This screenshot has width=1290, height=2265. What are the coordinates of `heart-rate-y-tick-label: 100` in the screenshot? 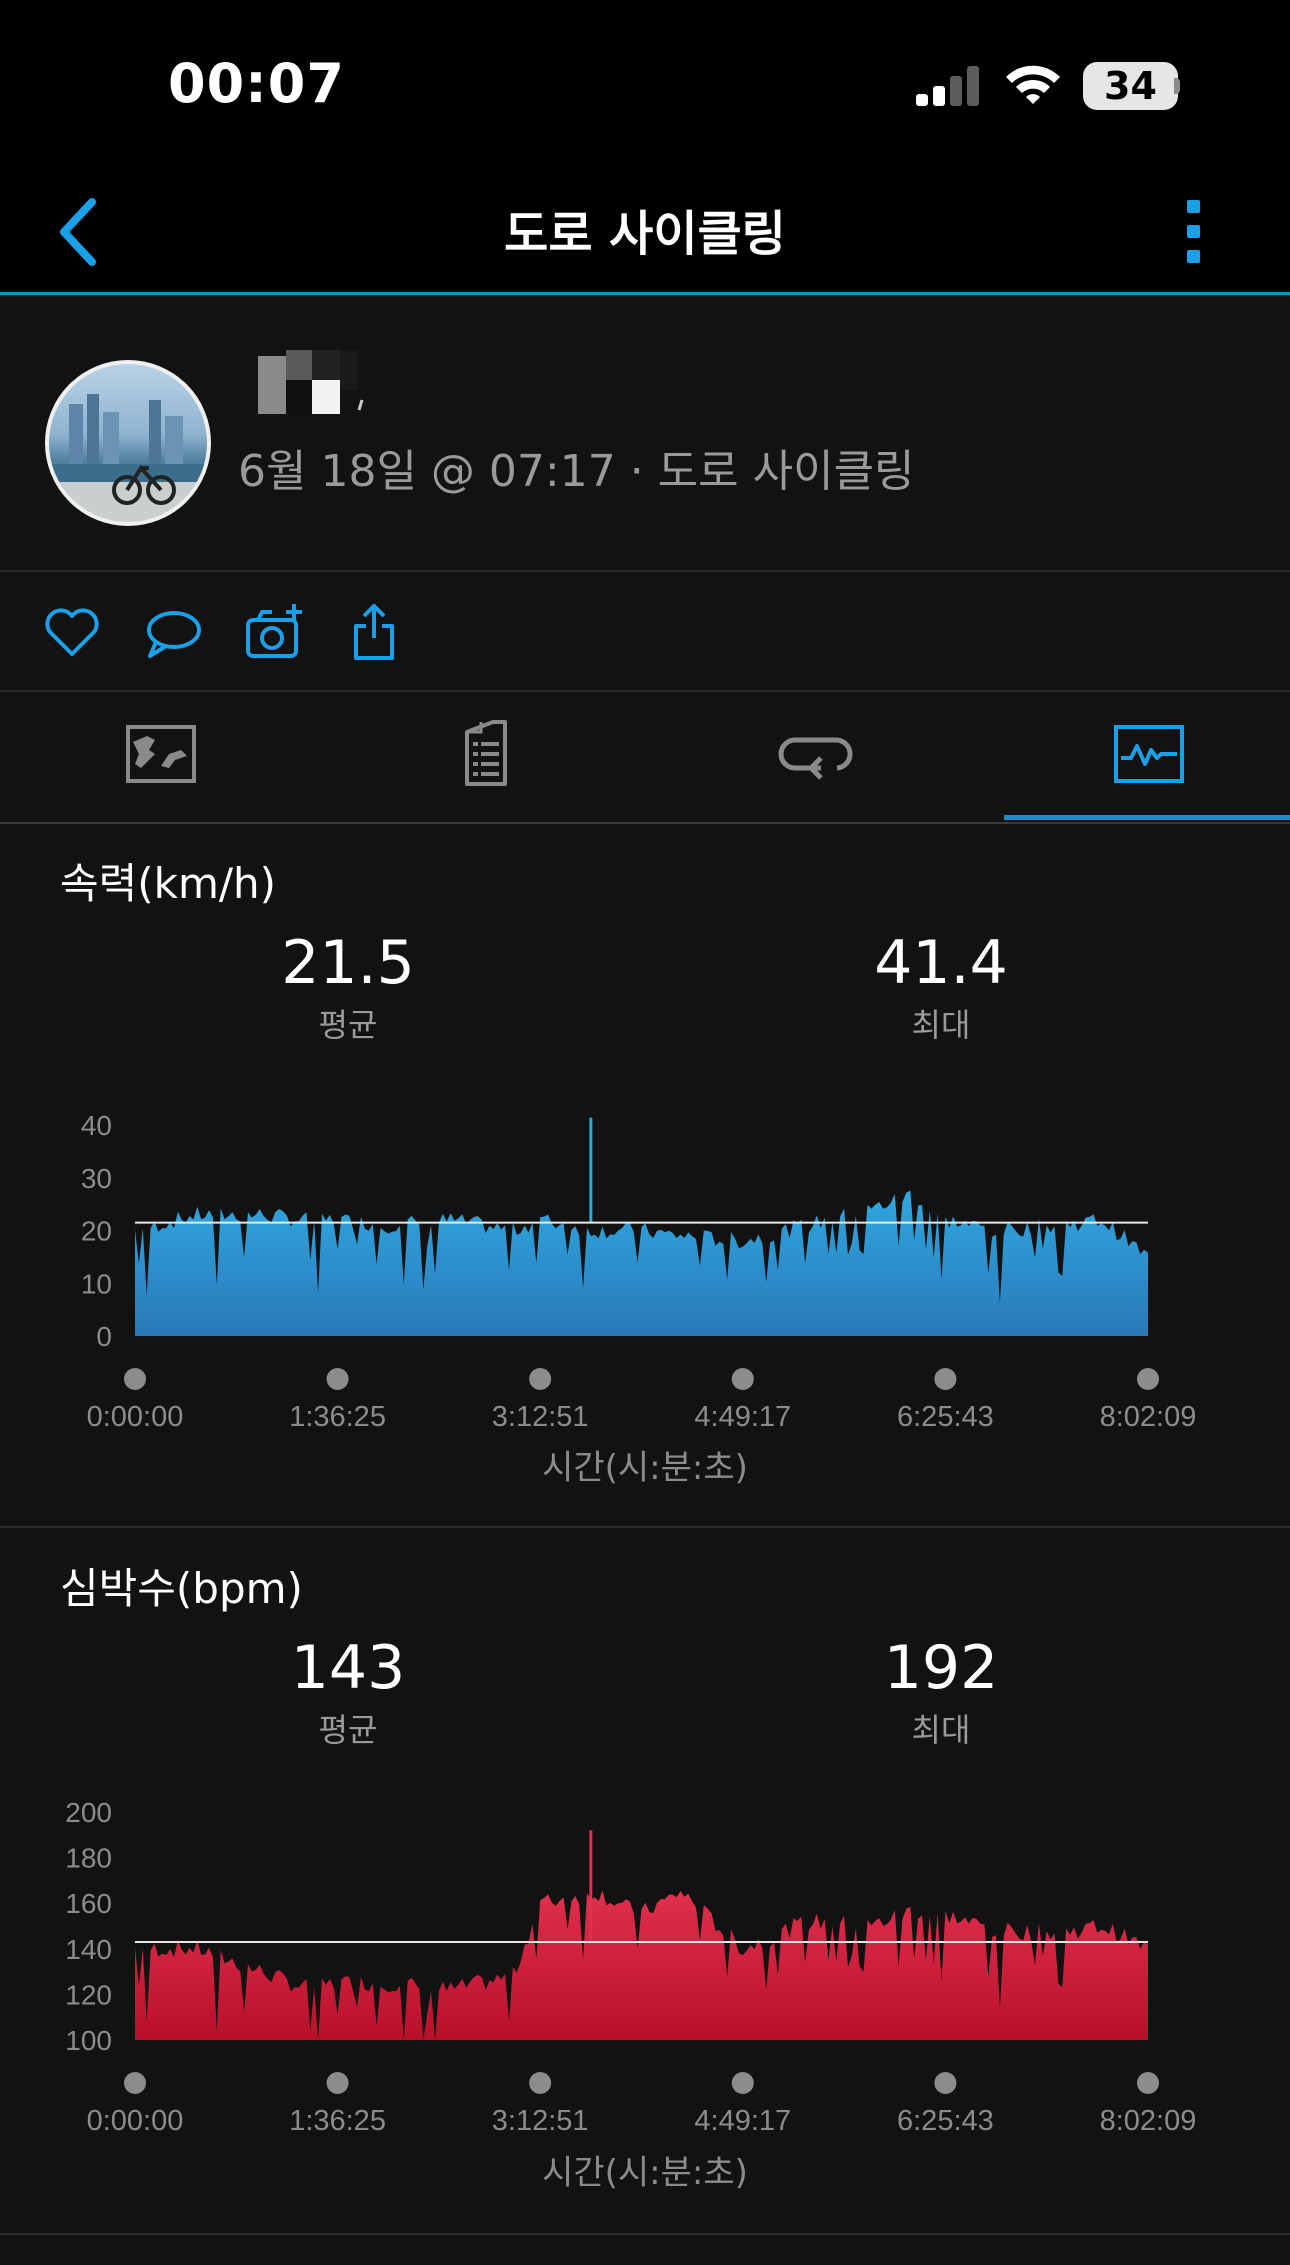 It's located at (88, 2040).